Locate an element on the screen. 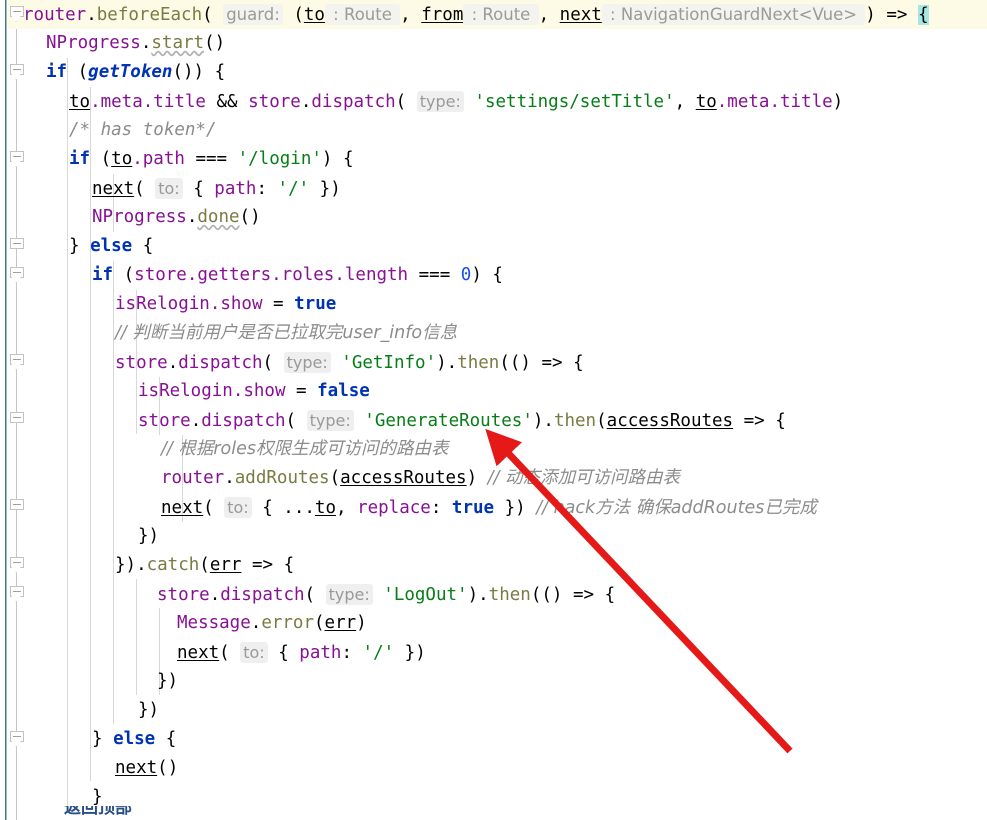 This screenshot has width=987, height=820. token-comment-chinese: // hack方法 确保addRoutes已完成 is located at coordinates (676, 508).